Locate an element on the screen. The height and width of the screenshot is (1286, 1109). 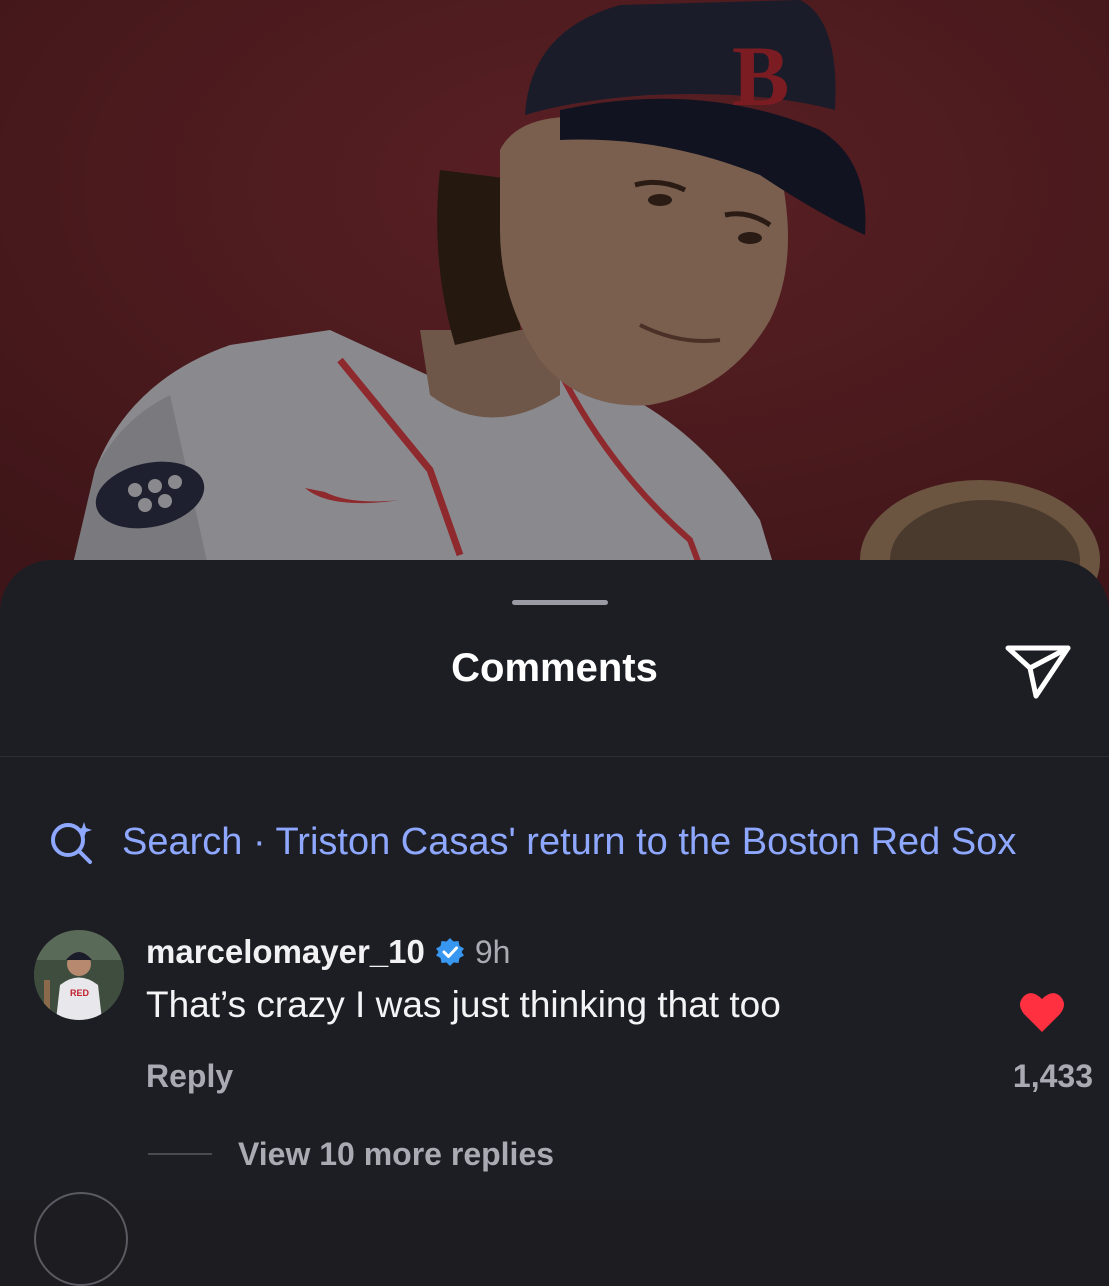
comment-username: marcelomayer_10 is located at coordinates (285, 952).